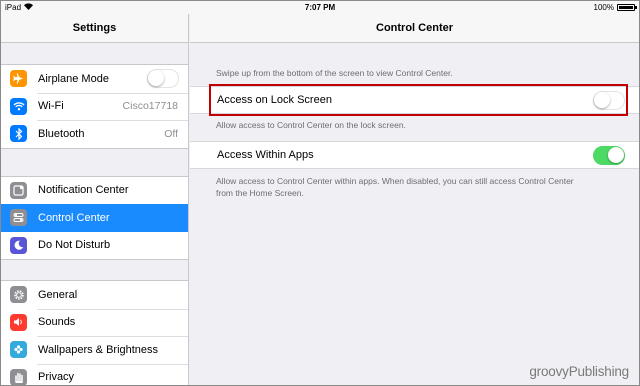  What do you see at coordinates (98, 349) in the screenshot?
I see `sidebar-item-label: Wallpapers & Brightness` at bounding box center [98, 349].